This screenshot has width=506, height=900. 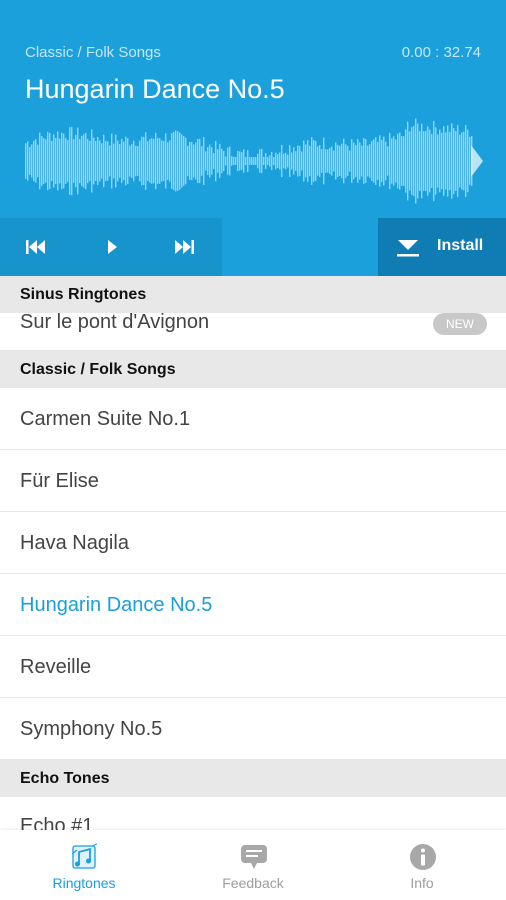 What do you see at coordinates (253, 481) in the screenshot?
I see `list-item: Für Elise` at bounding box center [253, 481].